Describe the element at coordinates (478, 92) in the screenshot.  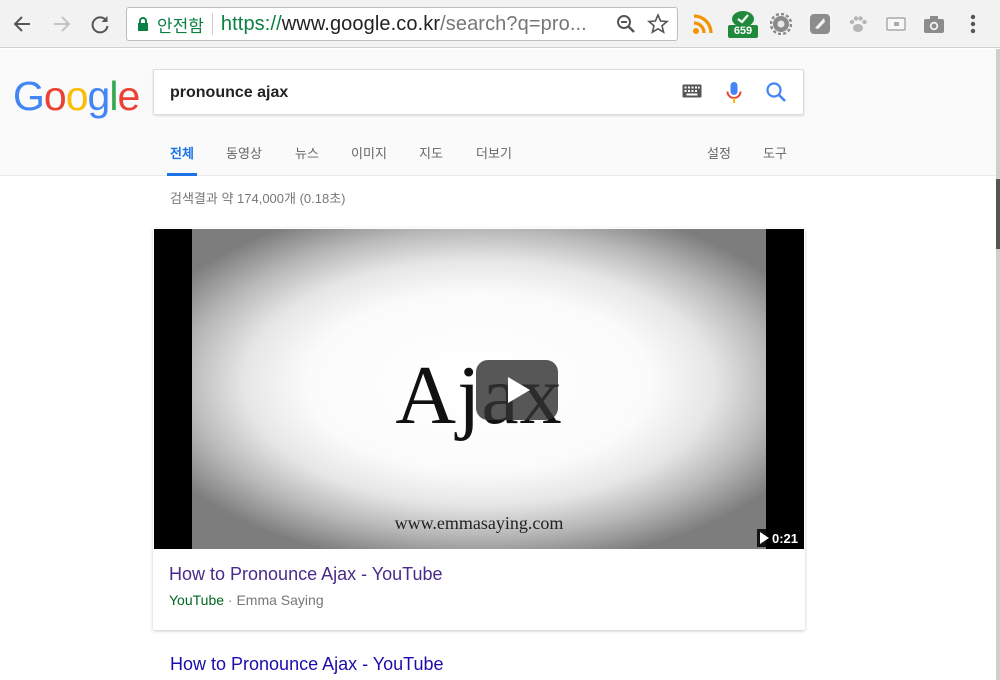
I see `search-input: pronounce ajax` at that location.